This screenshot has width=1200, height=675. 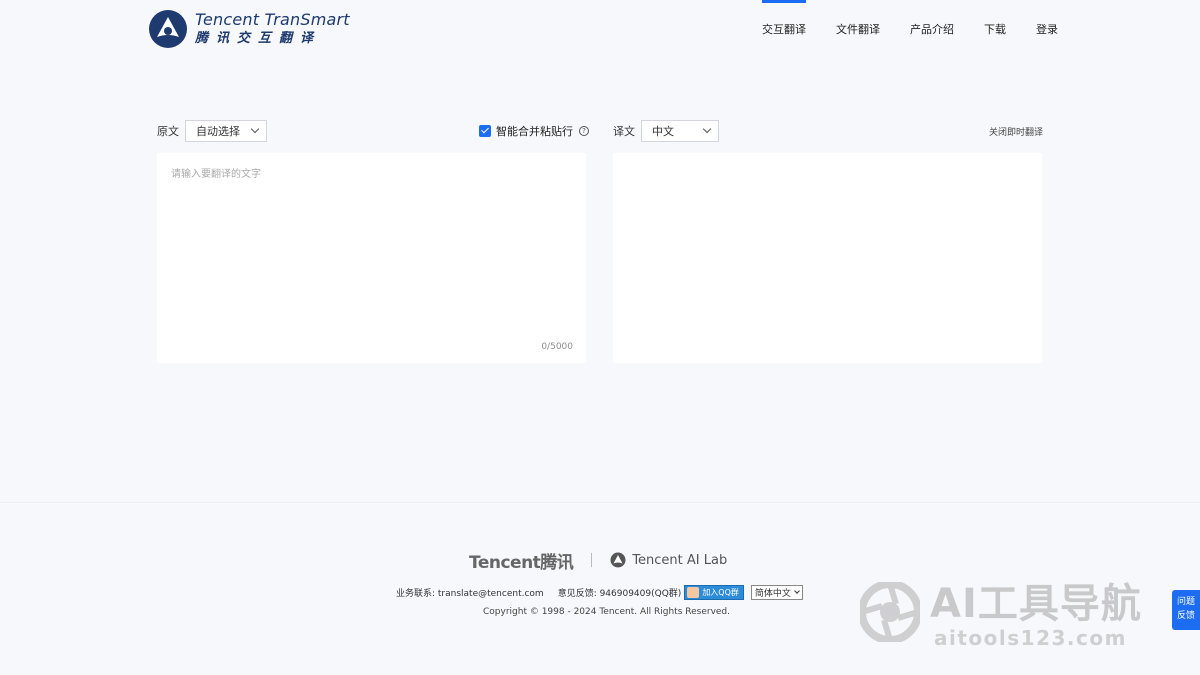 I want to click on watermark-subtitle: aitools123.com, so click(x=1030, y=638).